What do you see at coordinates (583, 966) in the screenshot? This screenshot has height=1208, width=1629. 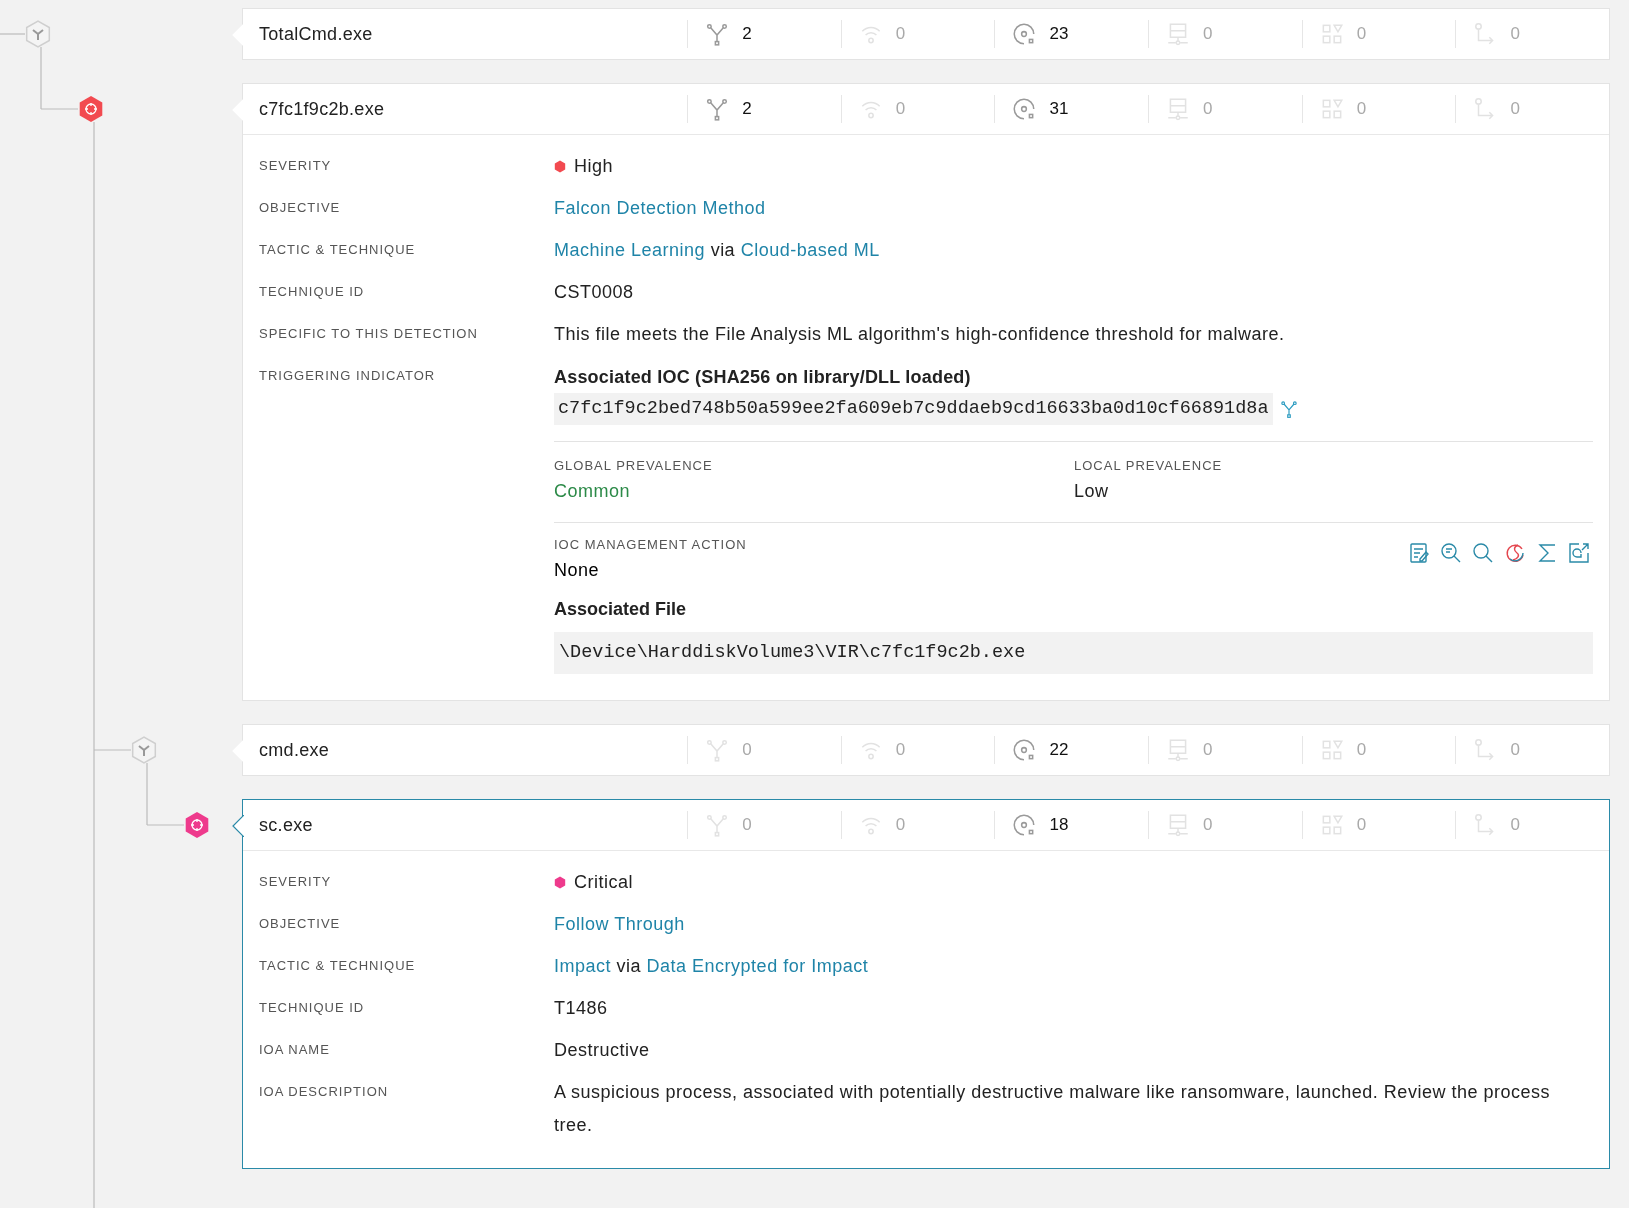 I see `technique-link: Impact` at bounding box center [583, 966].